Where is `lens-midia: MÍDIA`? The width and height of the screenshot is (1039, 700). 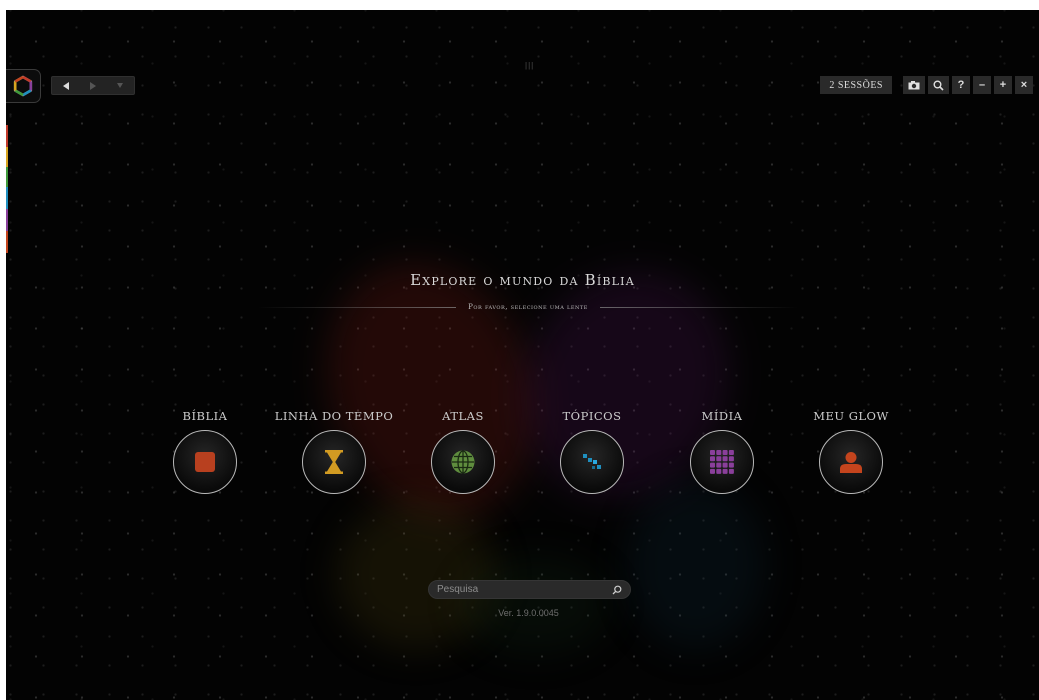 lens-midia: MÍDIA is located at coordinates (722, 451).